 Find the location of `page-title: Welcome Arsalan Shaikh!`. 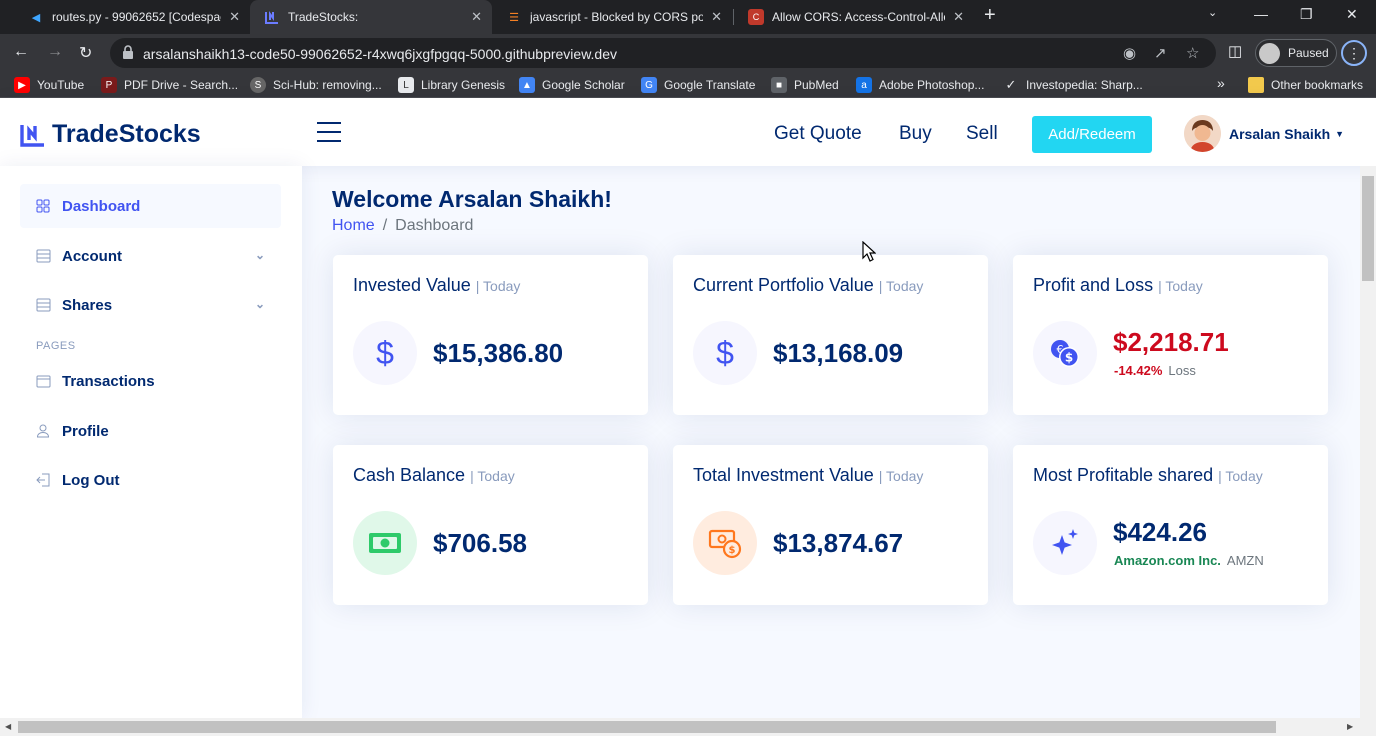

page-title: Welcome Arsalan Shaikh! is located at coordinates (472, 199).